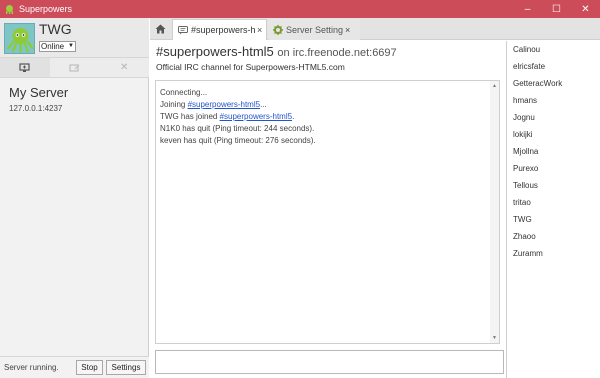 This screenshot has height=378, width=600. What do you see at coordinates (375, 29) in the screenshot?
I see `tab-bar: #superpowers-ht × Server Settings ×` at bounding box center [375, 29].